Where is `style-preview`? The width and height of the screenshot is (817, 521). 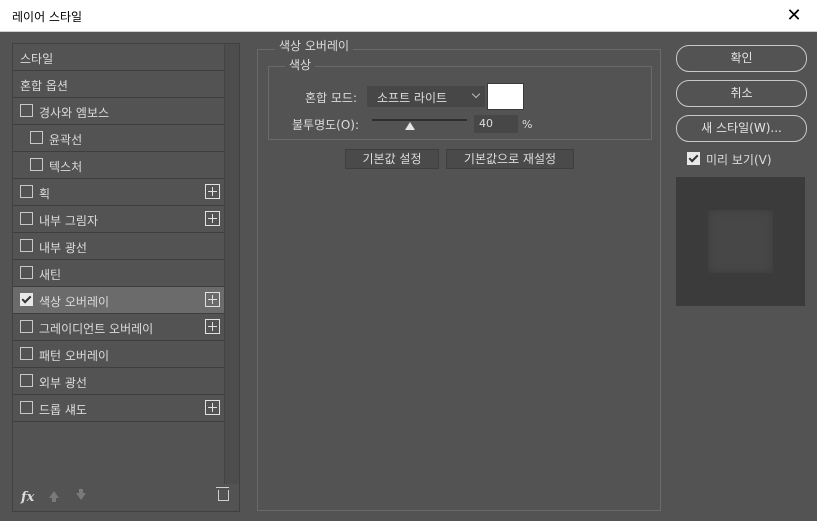
style-preview is located at coordinates (740, 241).